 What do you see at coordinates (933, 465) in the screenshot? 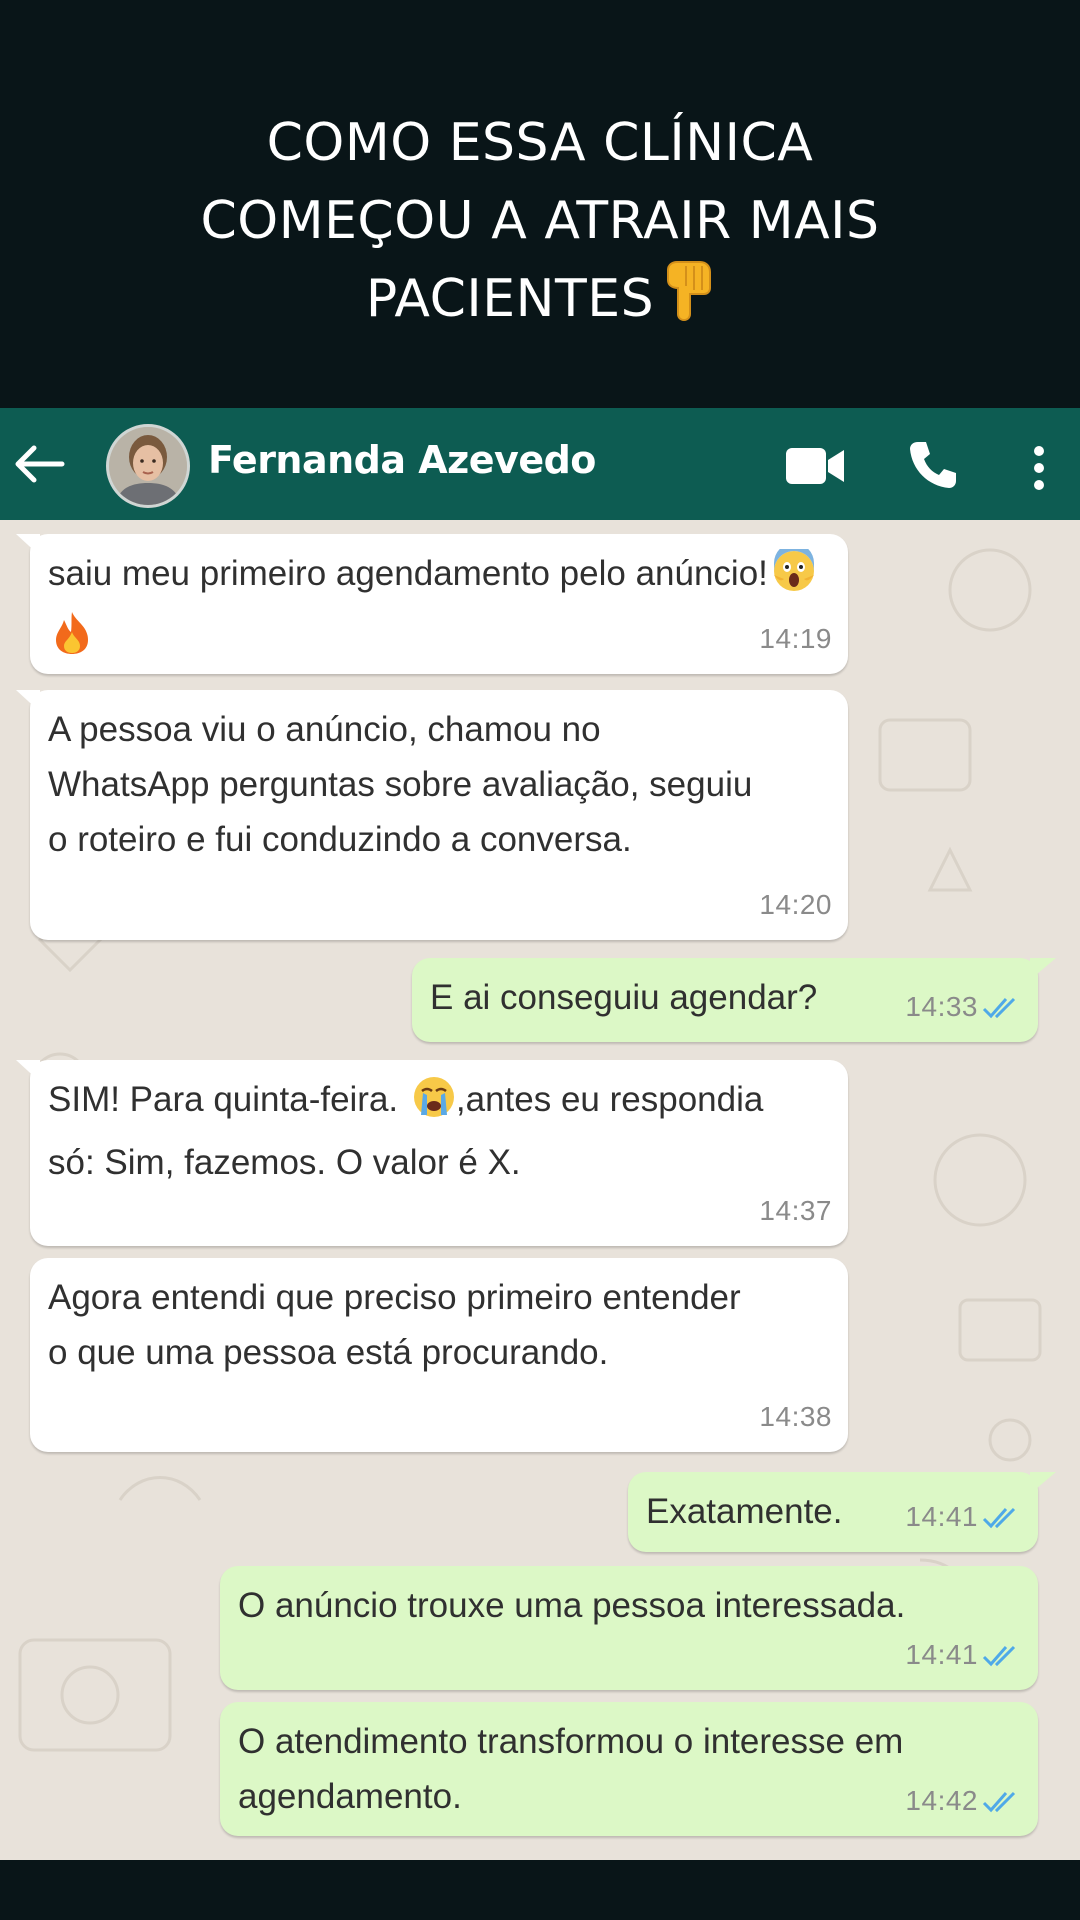
I see `phone-icon` at bounding box center [933, 465].